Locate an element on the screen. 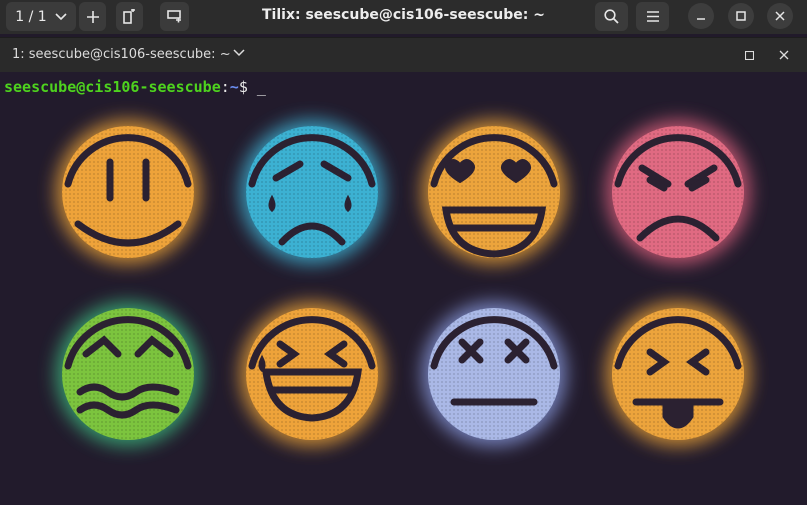  crying-face-icon is located at coordinates (312, 192).